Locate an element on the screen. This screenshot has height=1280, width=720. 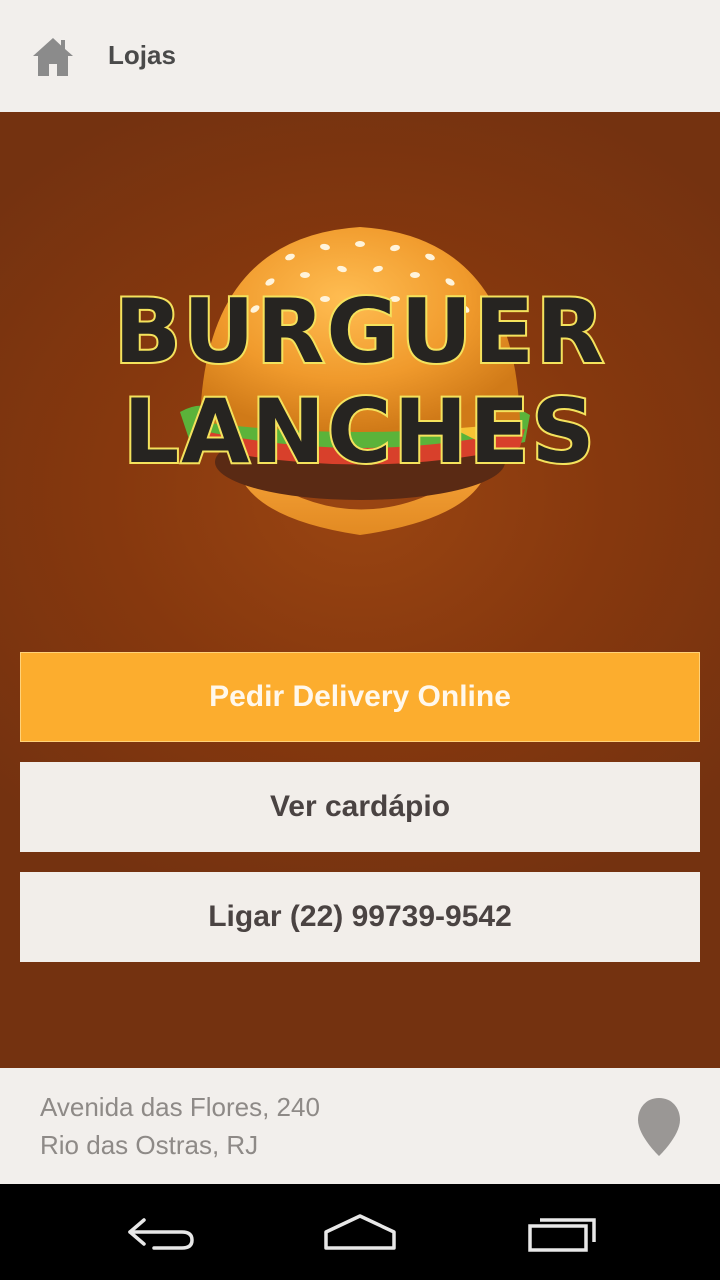
page-title: Lojas is located at coordinates (142, 55).